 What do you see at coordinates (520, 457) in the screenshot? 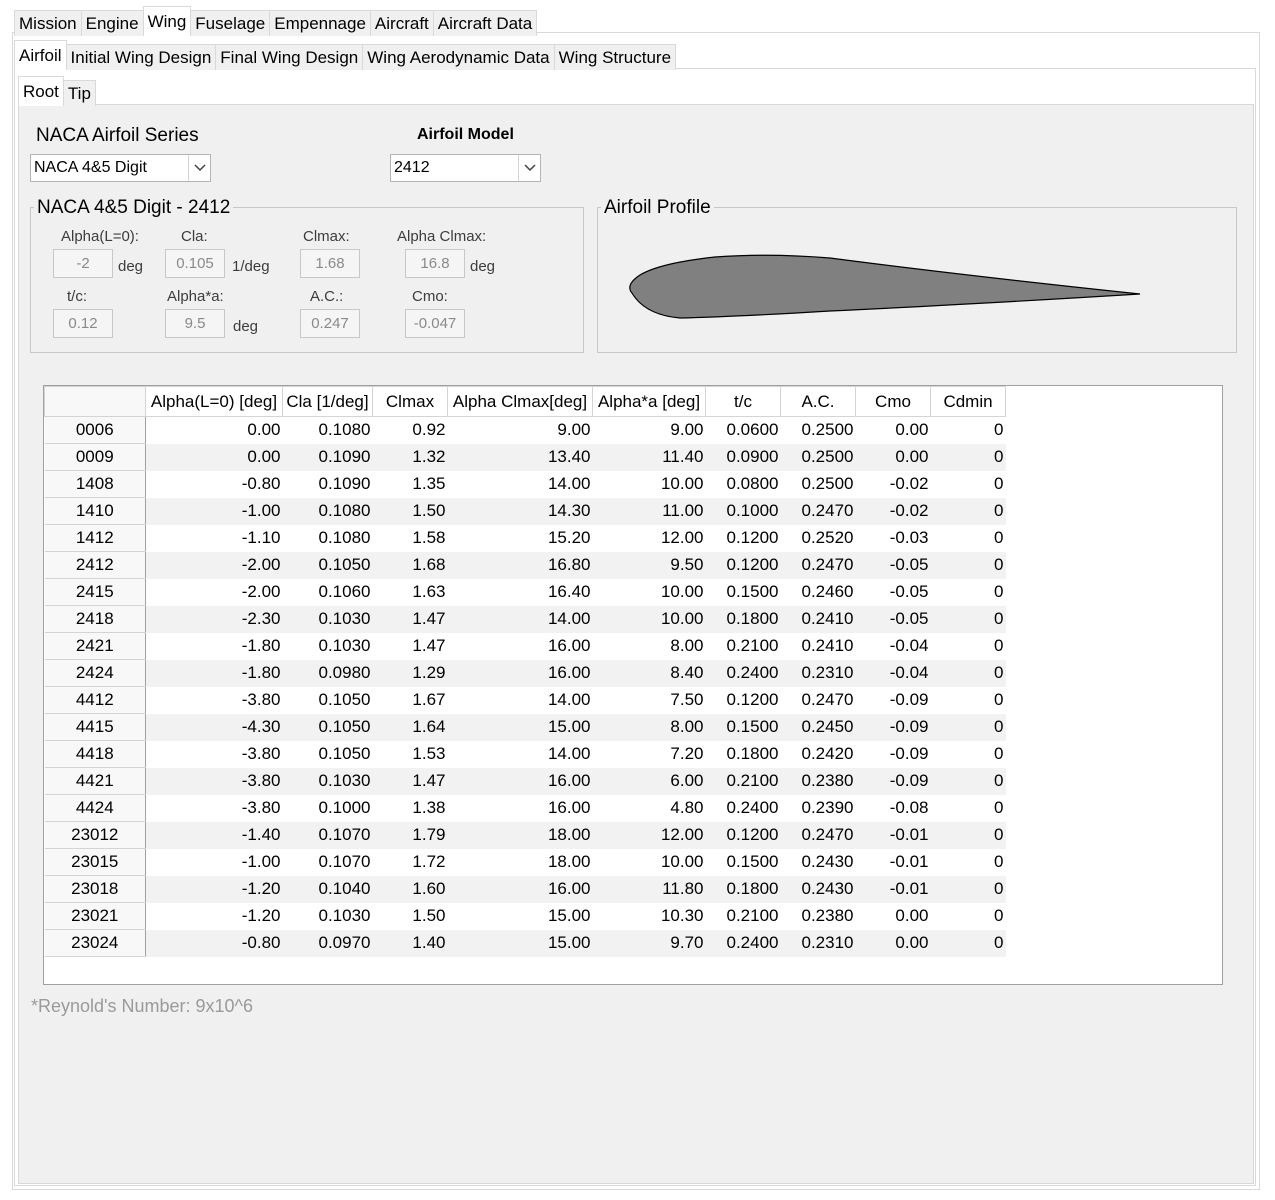
I see `table-cell: 13.40` at bounding box center [520, 457].